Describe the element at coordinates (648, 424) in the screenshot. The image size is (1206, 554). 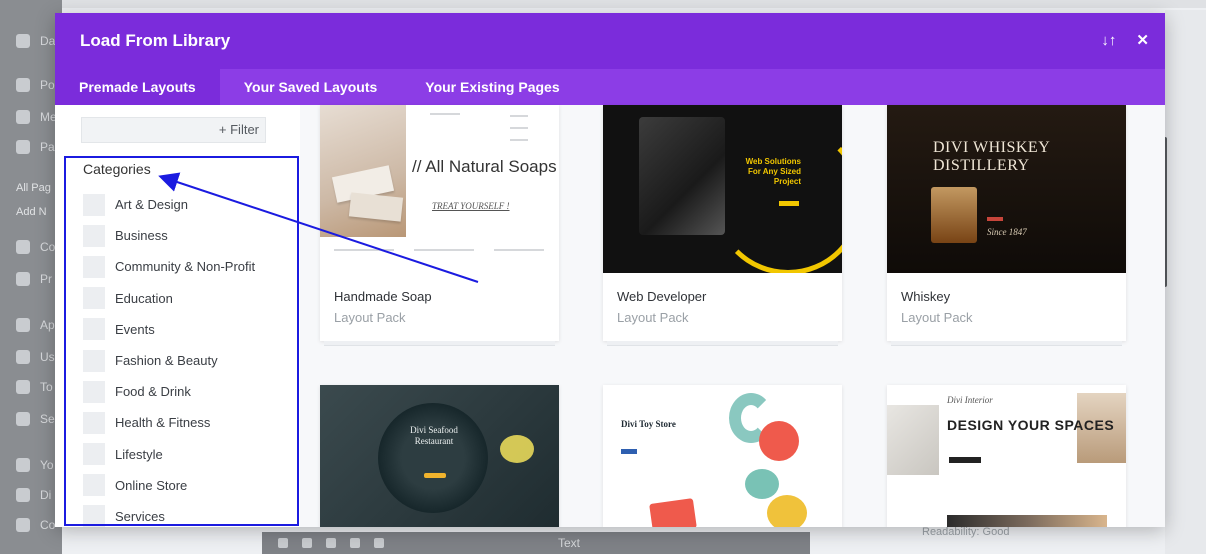
I see `thumb-headline: Divi Toy Store` at that location.